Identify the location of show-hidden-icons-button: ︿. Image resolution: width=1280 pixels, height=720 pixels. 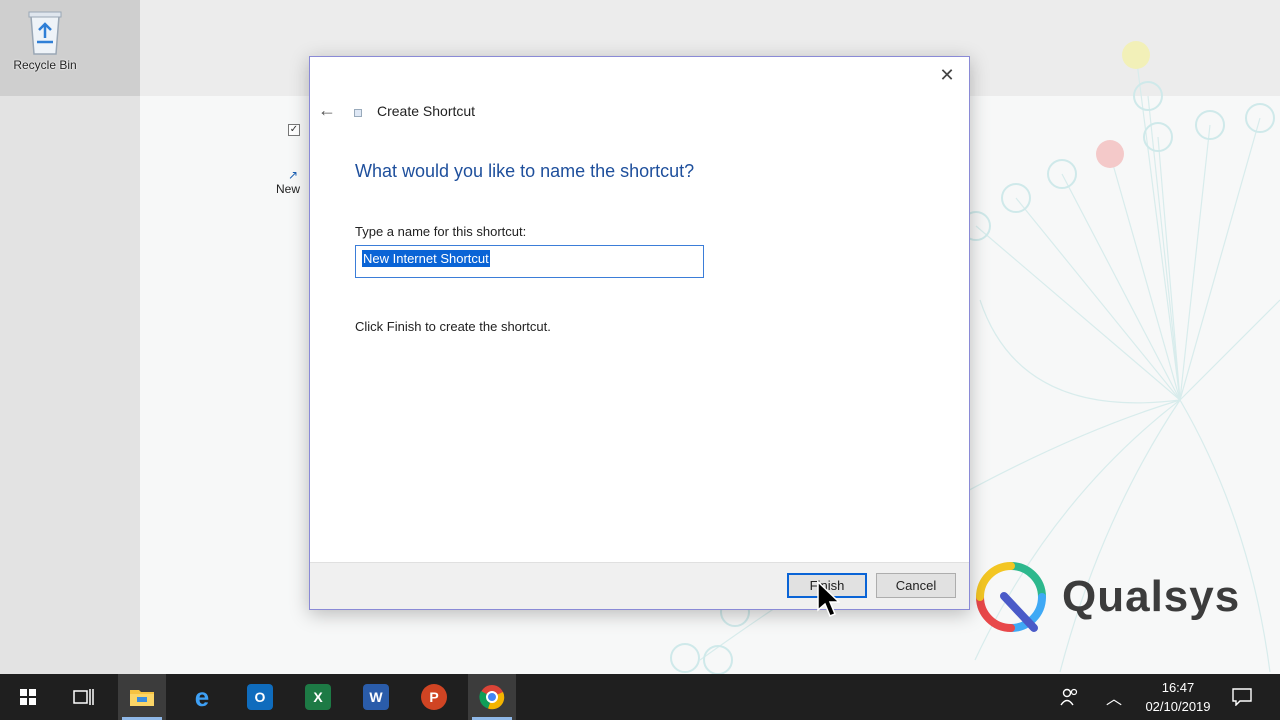
(1114, 697).